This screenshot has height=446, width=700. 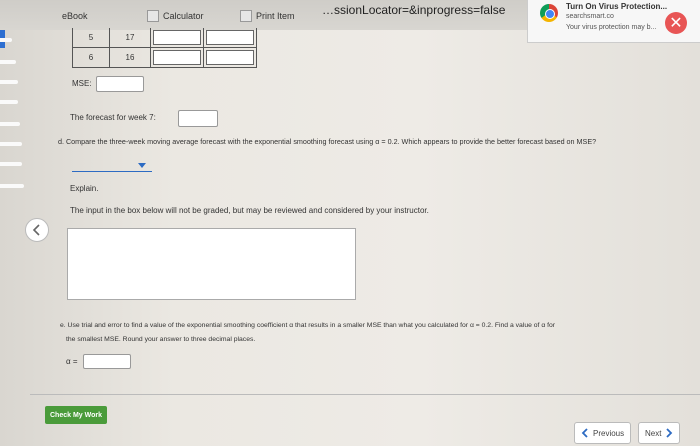 I want to click on chevron-down-icon, so click(x=142, y=165).